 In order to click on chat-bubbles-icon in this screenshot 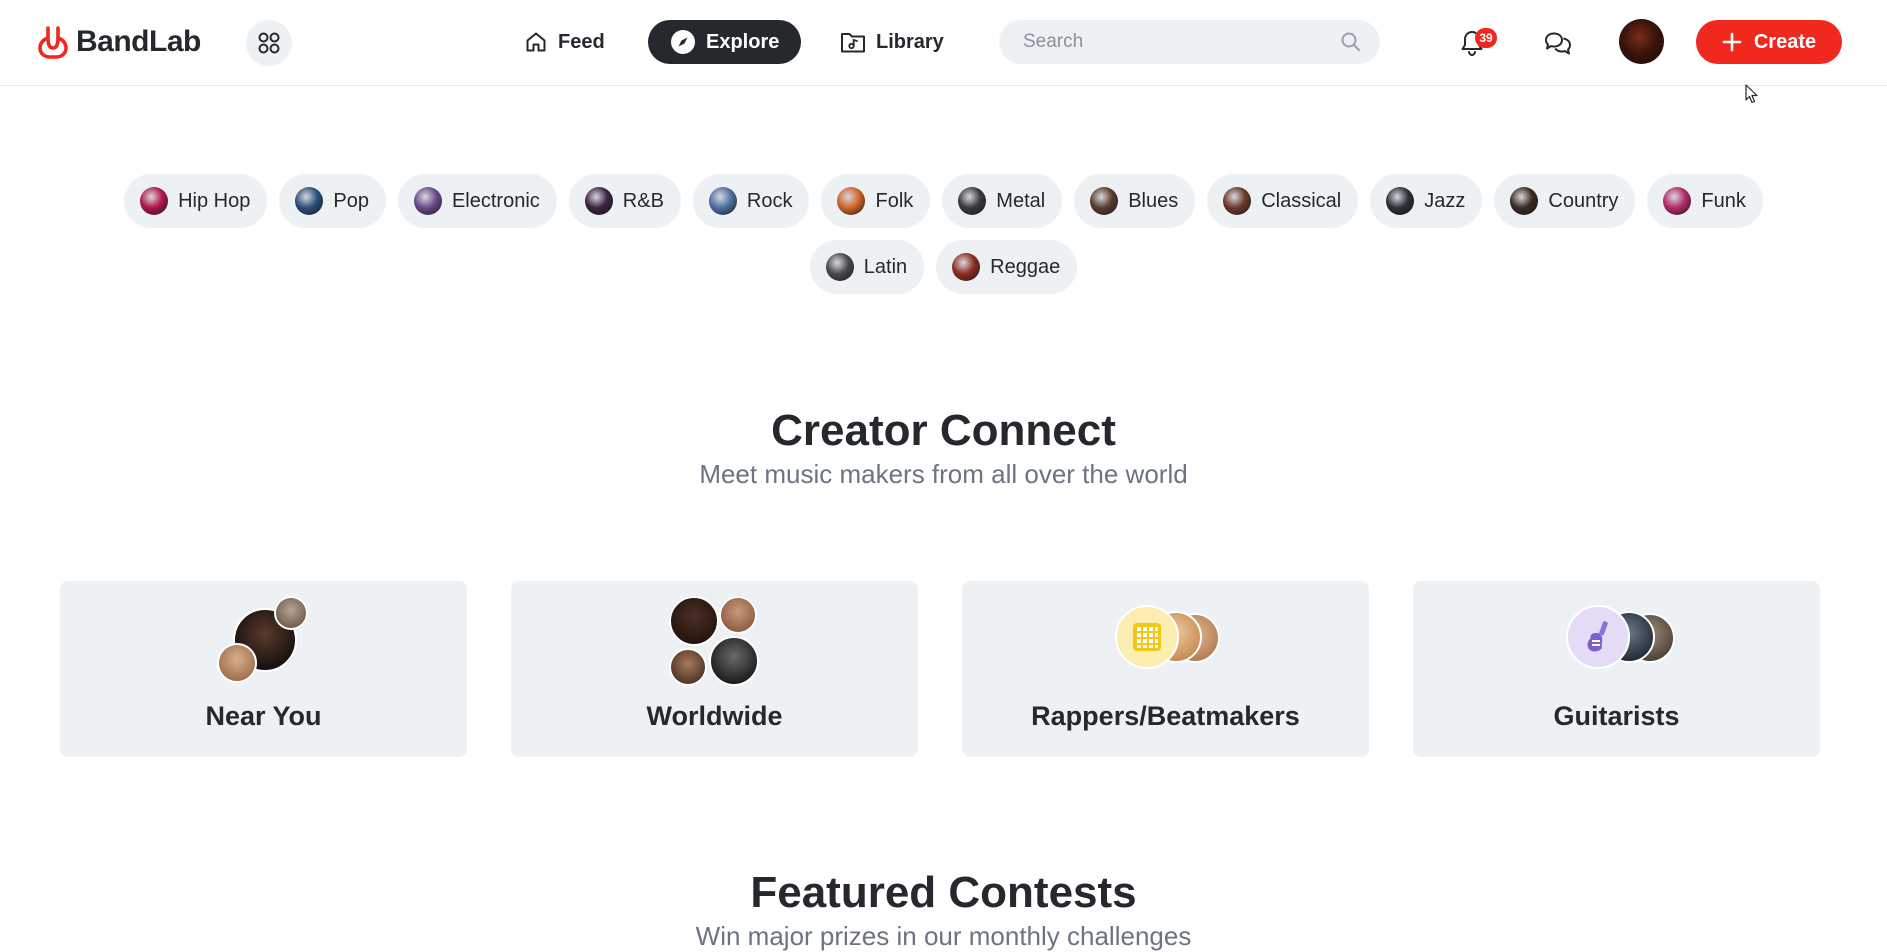, I will do `click(1558, 43)`.